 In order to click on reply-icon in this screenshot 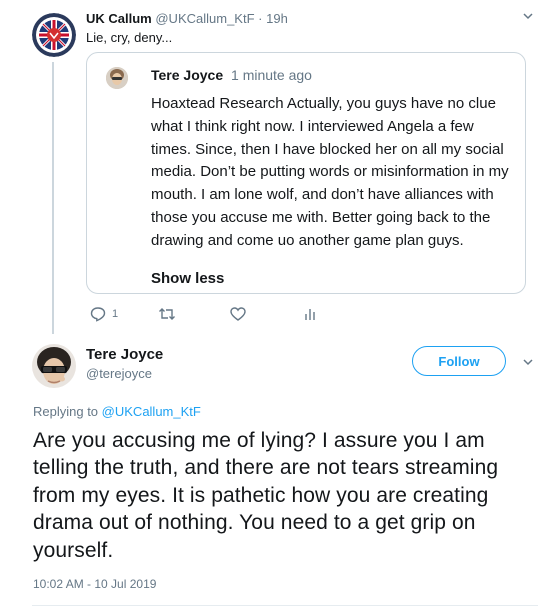, I will do `click(98, 314)`.